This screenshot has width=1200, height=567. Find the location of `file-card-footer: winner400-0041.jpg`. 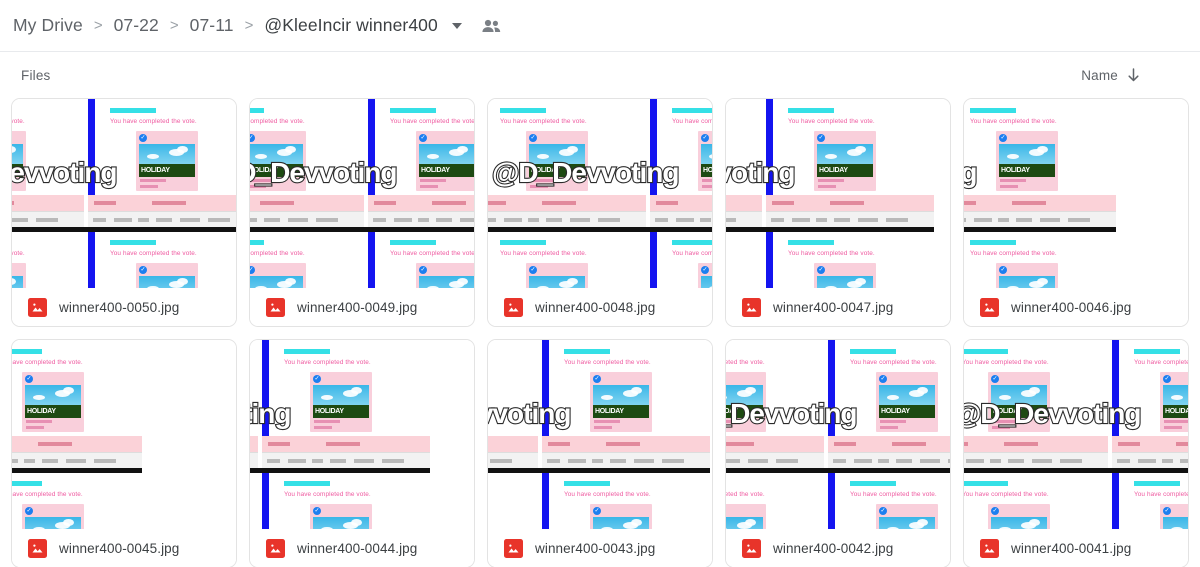

file-card-footer: winner400-0041.jpg is located at coordinates (1076, 548).